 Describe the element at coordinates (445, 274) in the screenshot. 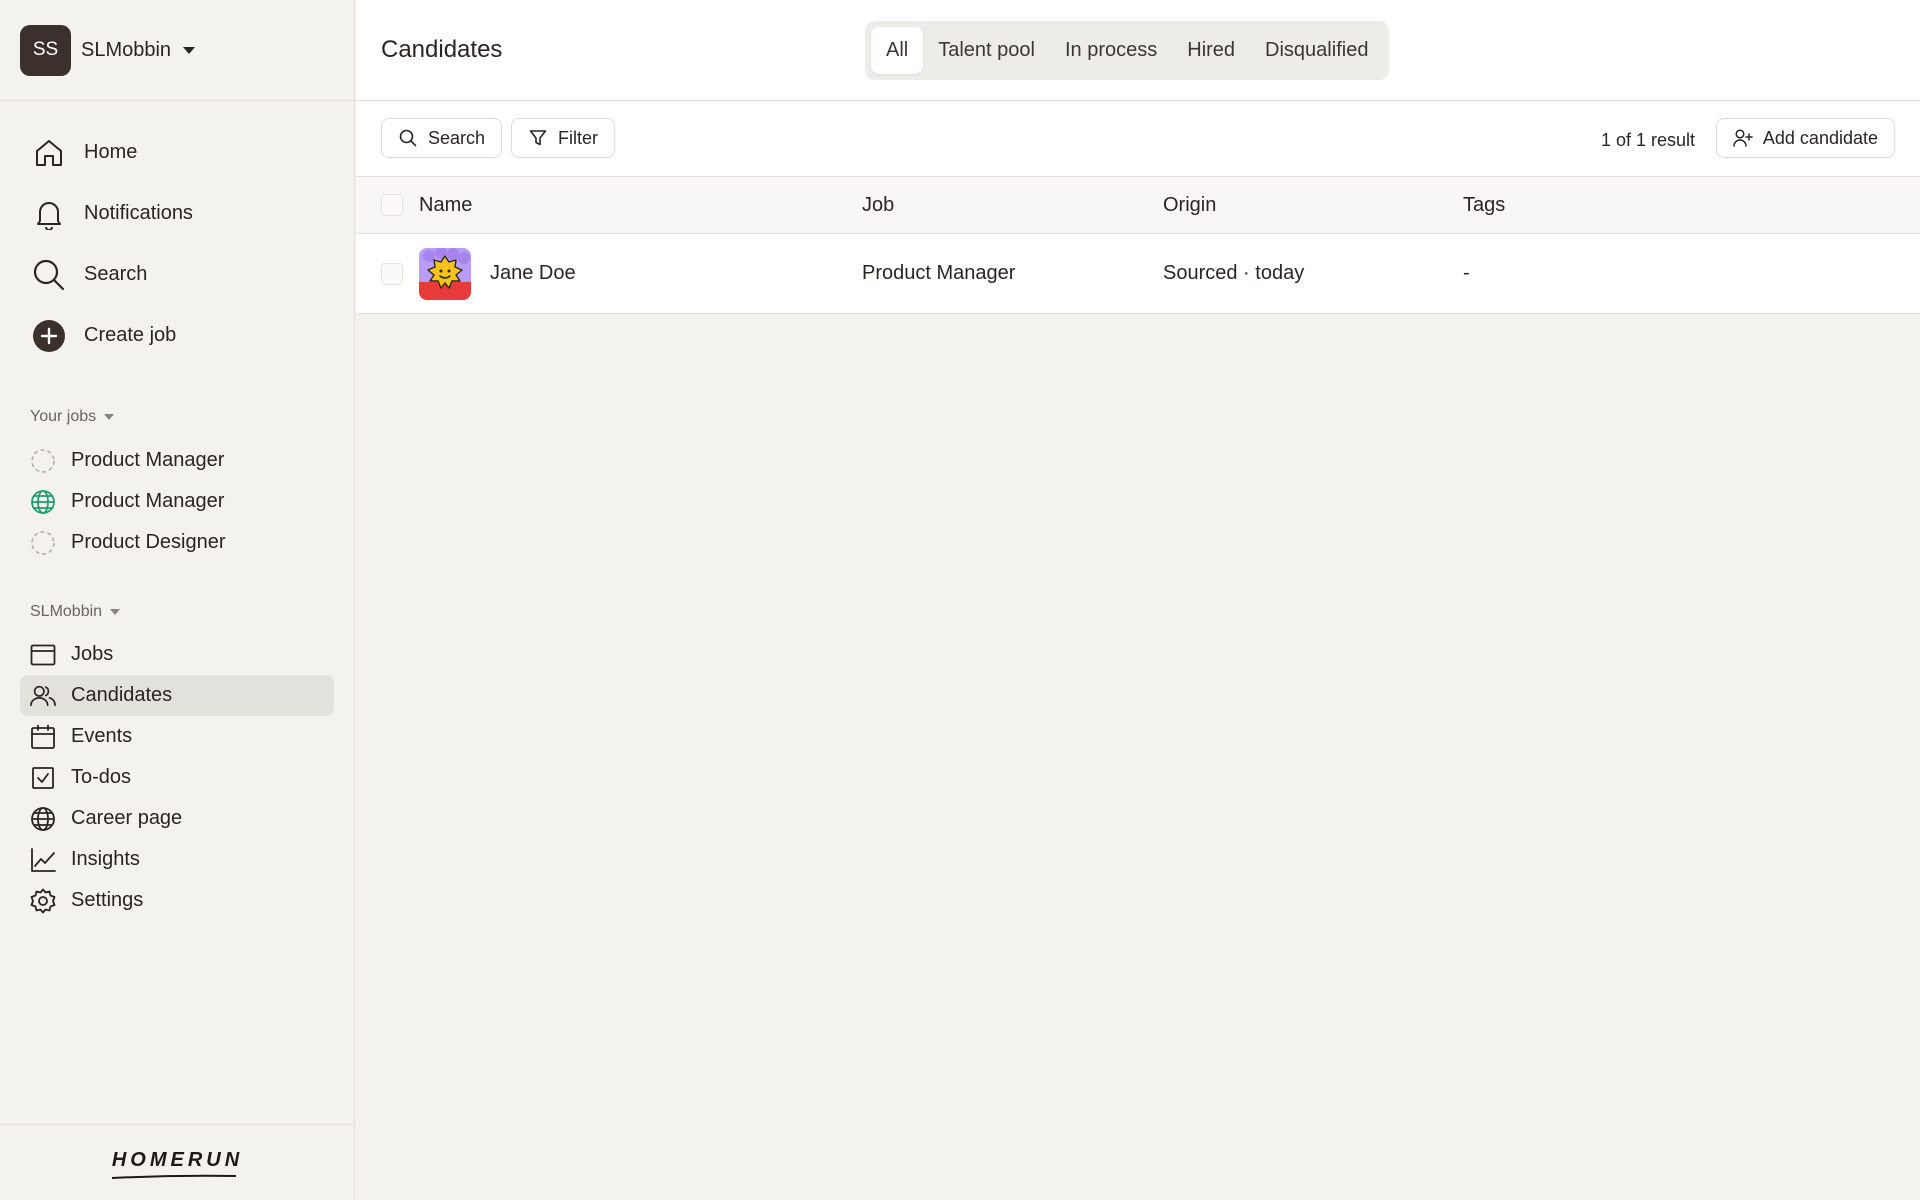

I see `avatar` at that location.